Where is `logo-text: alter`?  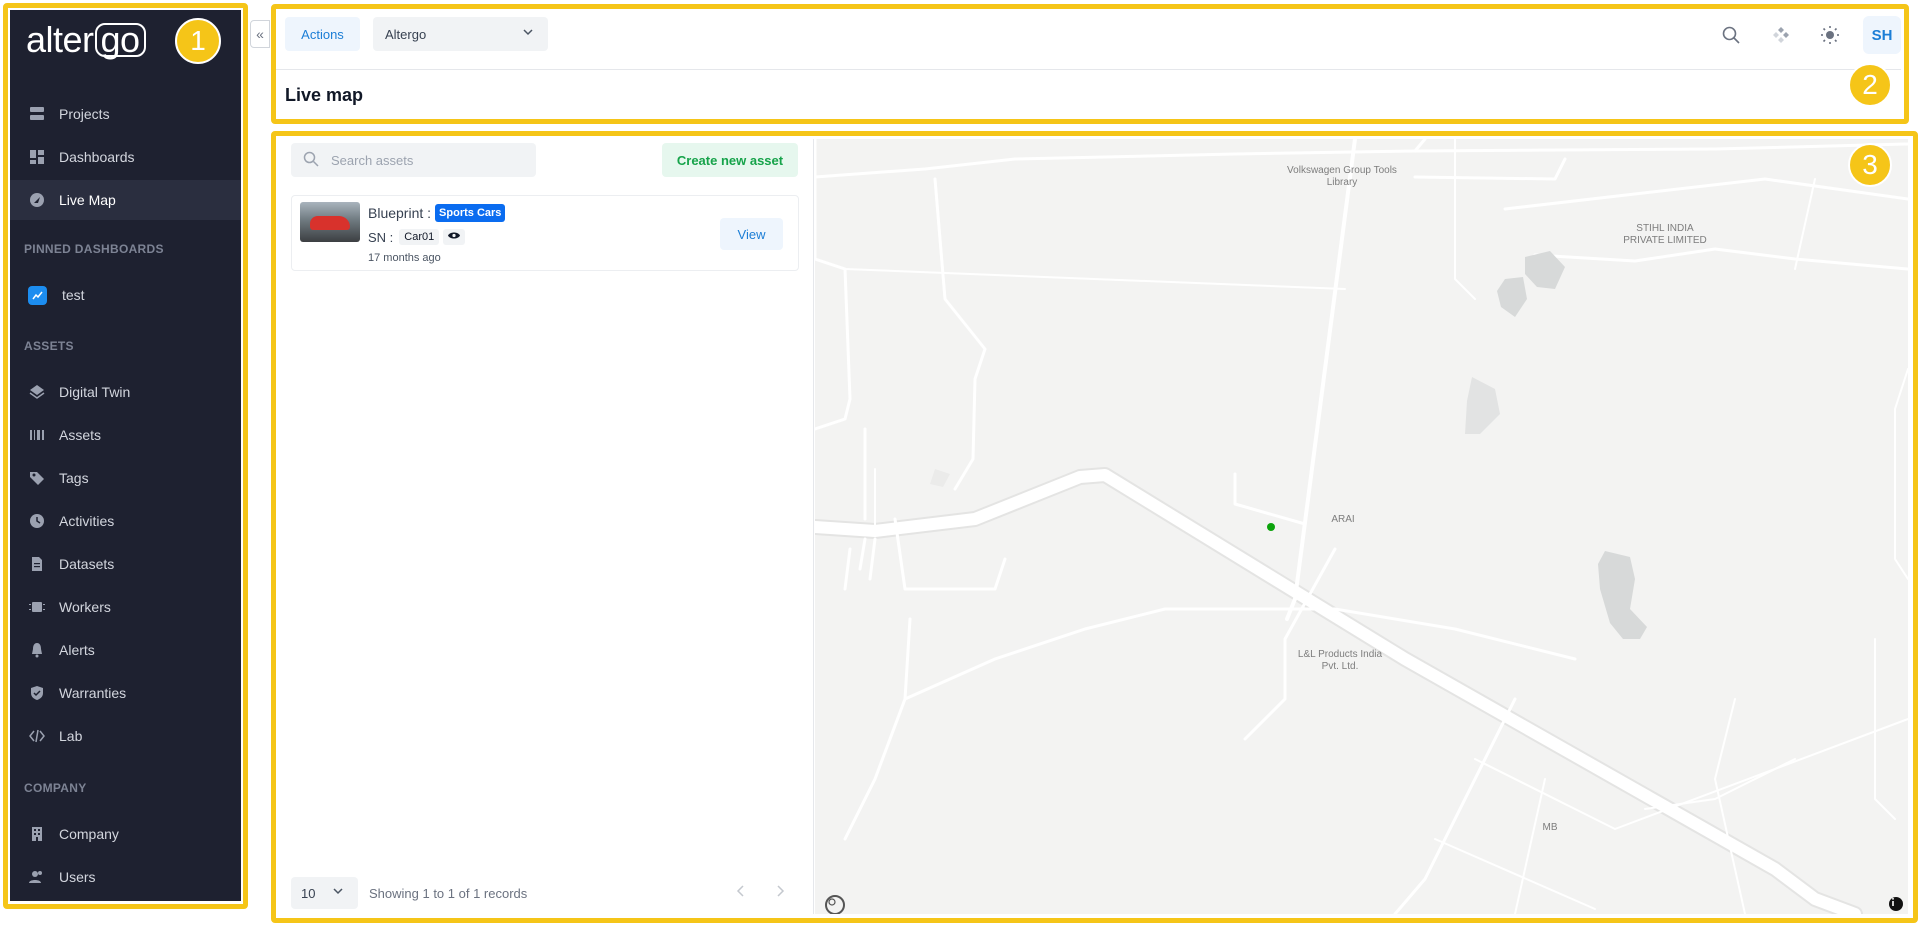
logo-text: alter is located at coordinates (60, 39).